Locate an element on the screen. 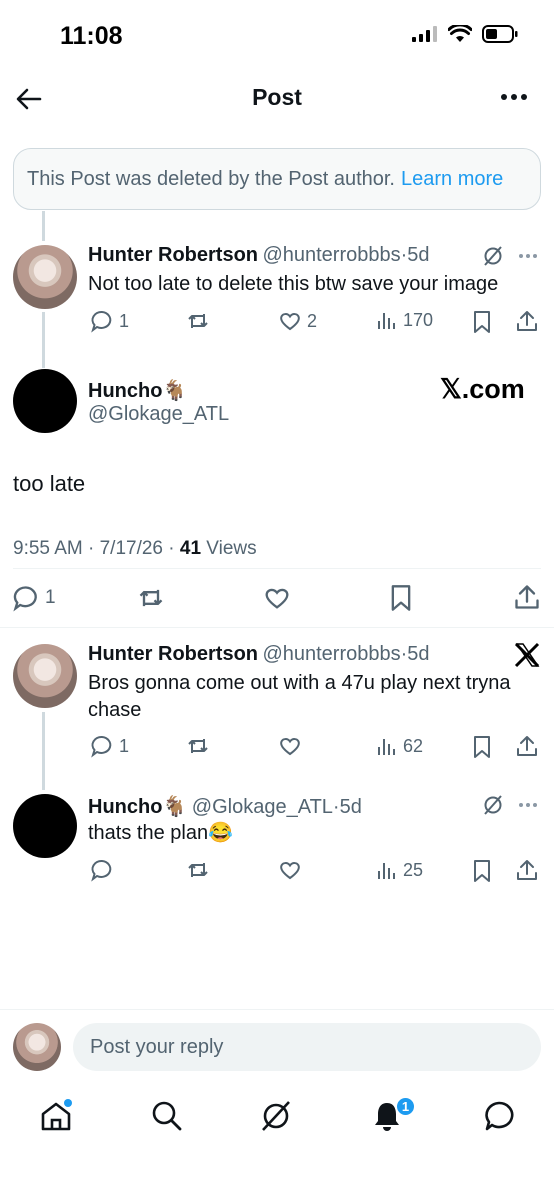 The height and width of the screenshot is (1200, 554). views-count: 41 is located at coordinates (190, 548).